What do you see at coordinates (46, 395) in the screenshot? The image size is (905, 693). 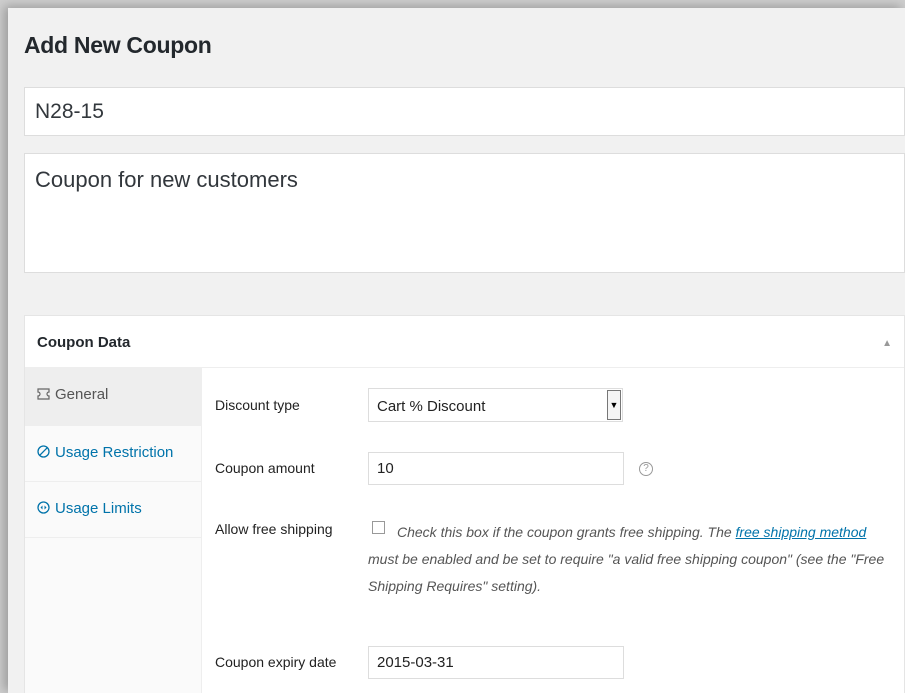 I see `ticket-icon` at bounding box center [46, 395].